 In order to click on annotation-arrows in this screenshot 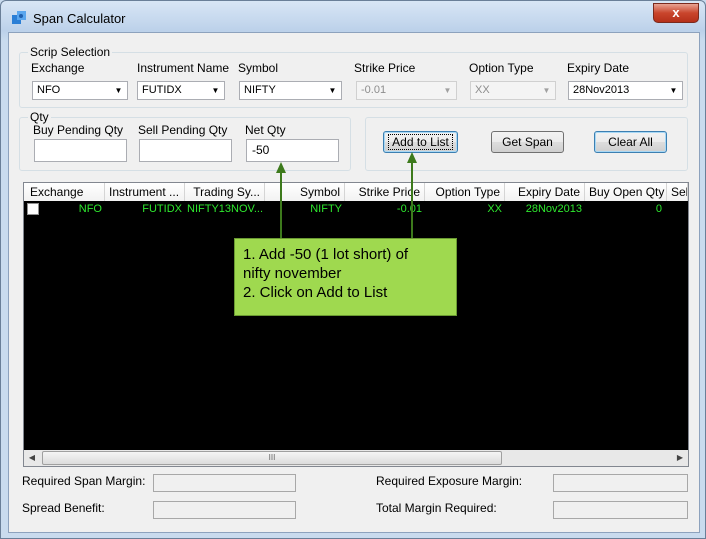, I will do `click(346, 195)`.